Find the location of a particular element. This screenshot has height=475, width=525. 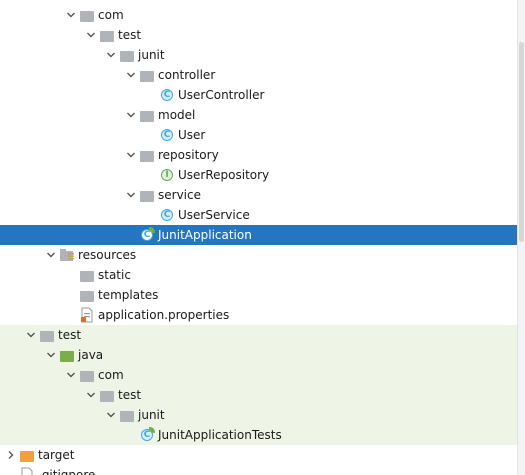

tree-item-application-properties: application.properties is located at coordinates (259, 315).